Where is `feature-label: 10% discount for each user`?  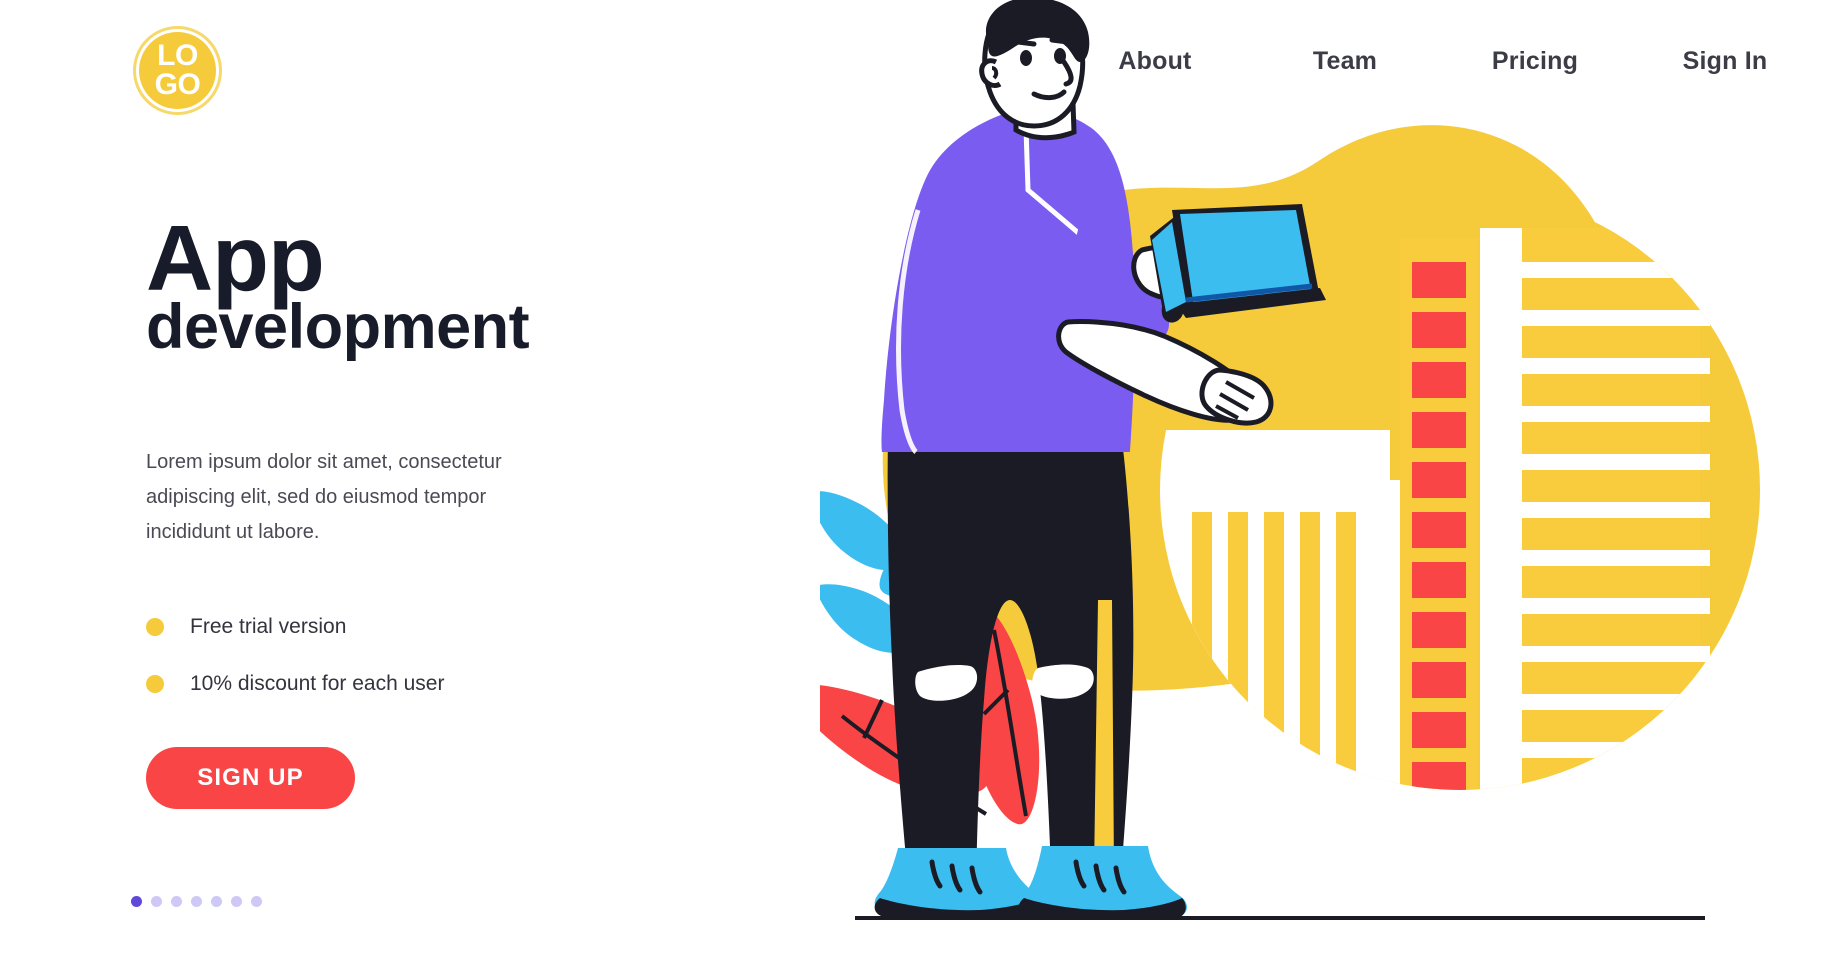 feature-label: 10% discount for each user is located at coordinates (317, 683).